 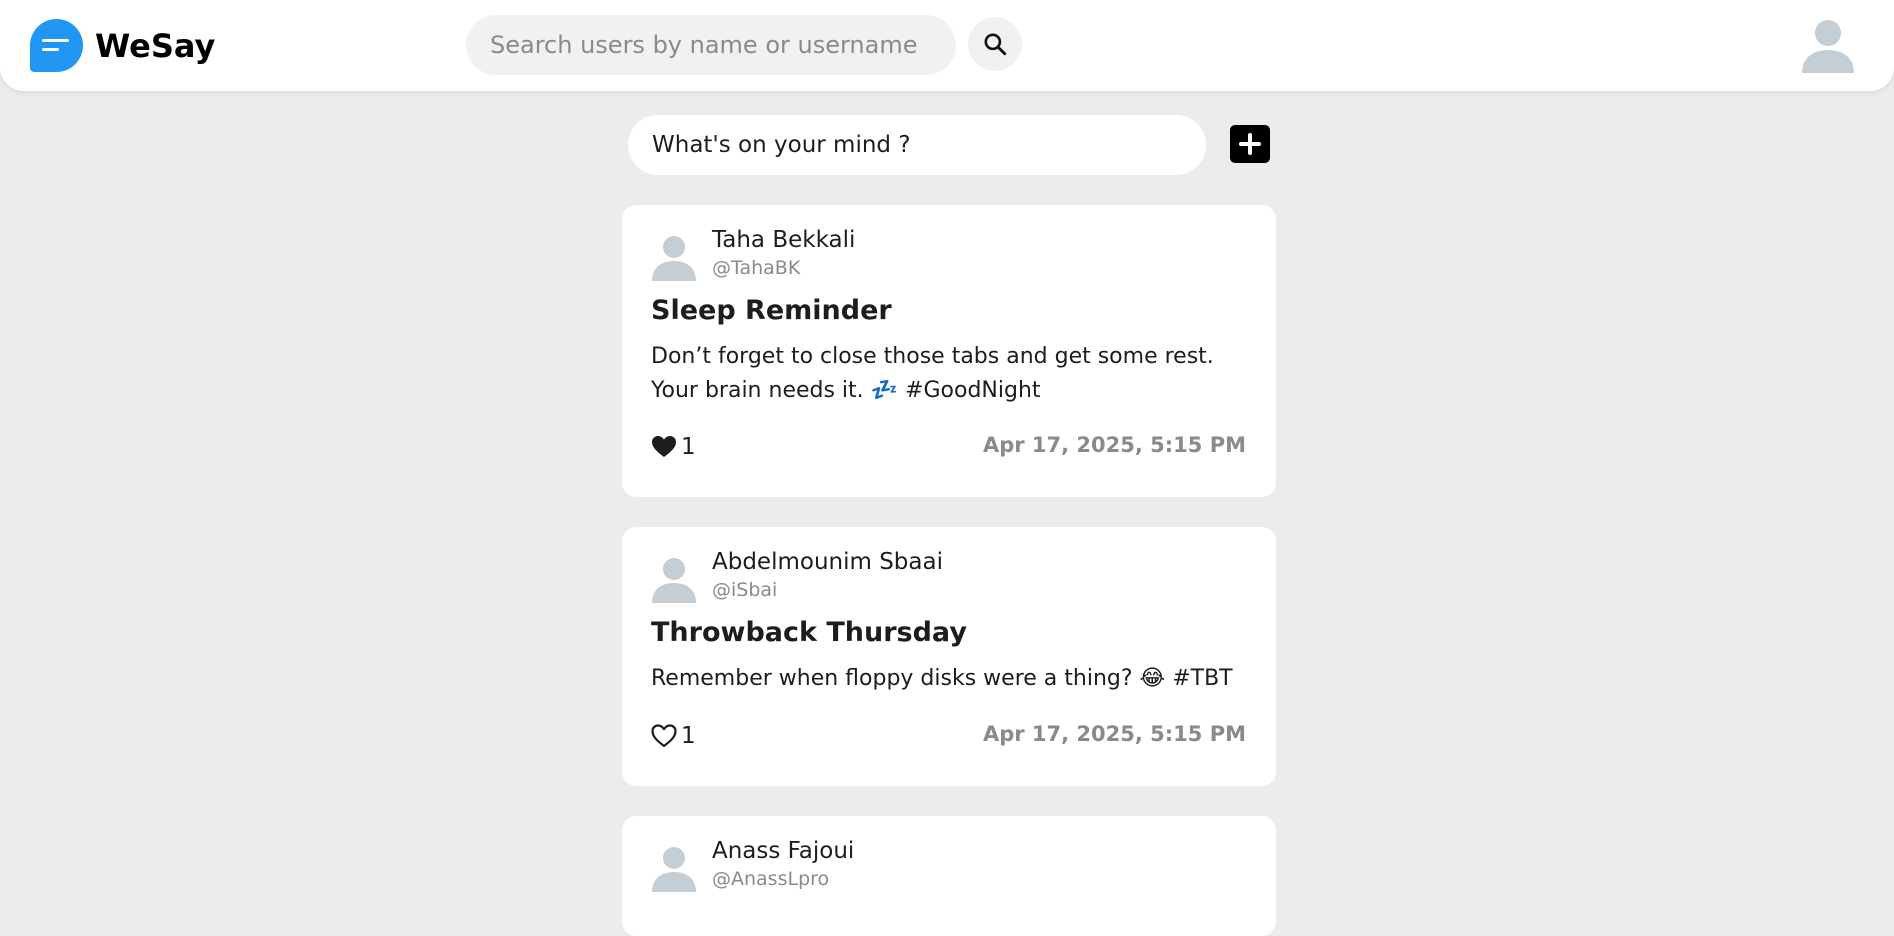 I want to click on post-body-line: Your brain needs it. 💤 #GoodNight, so click(x=846, y=390).